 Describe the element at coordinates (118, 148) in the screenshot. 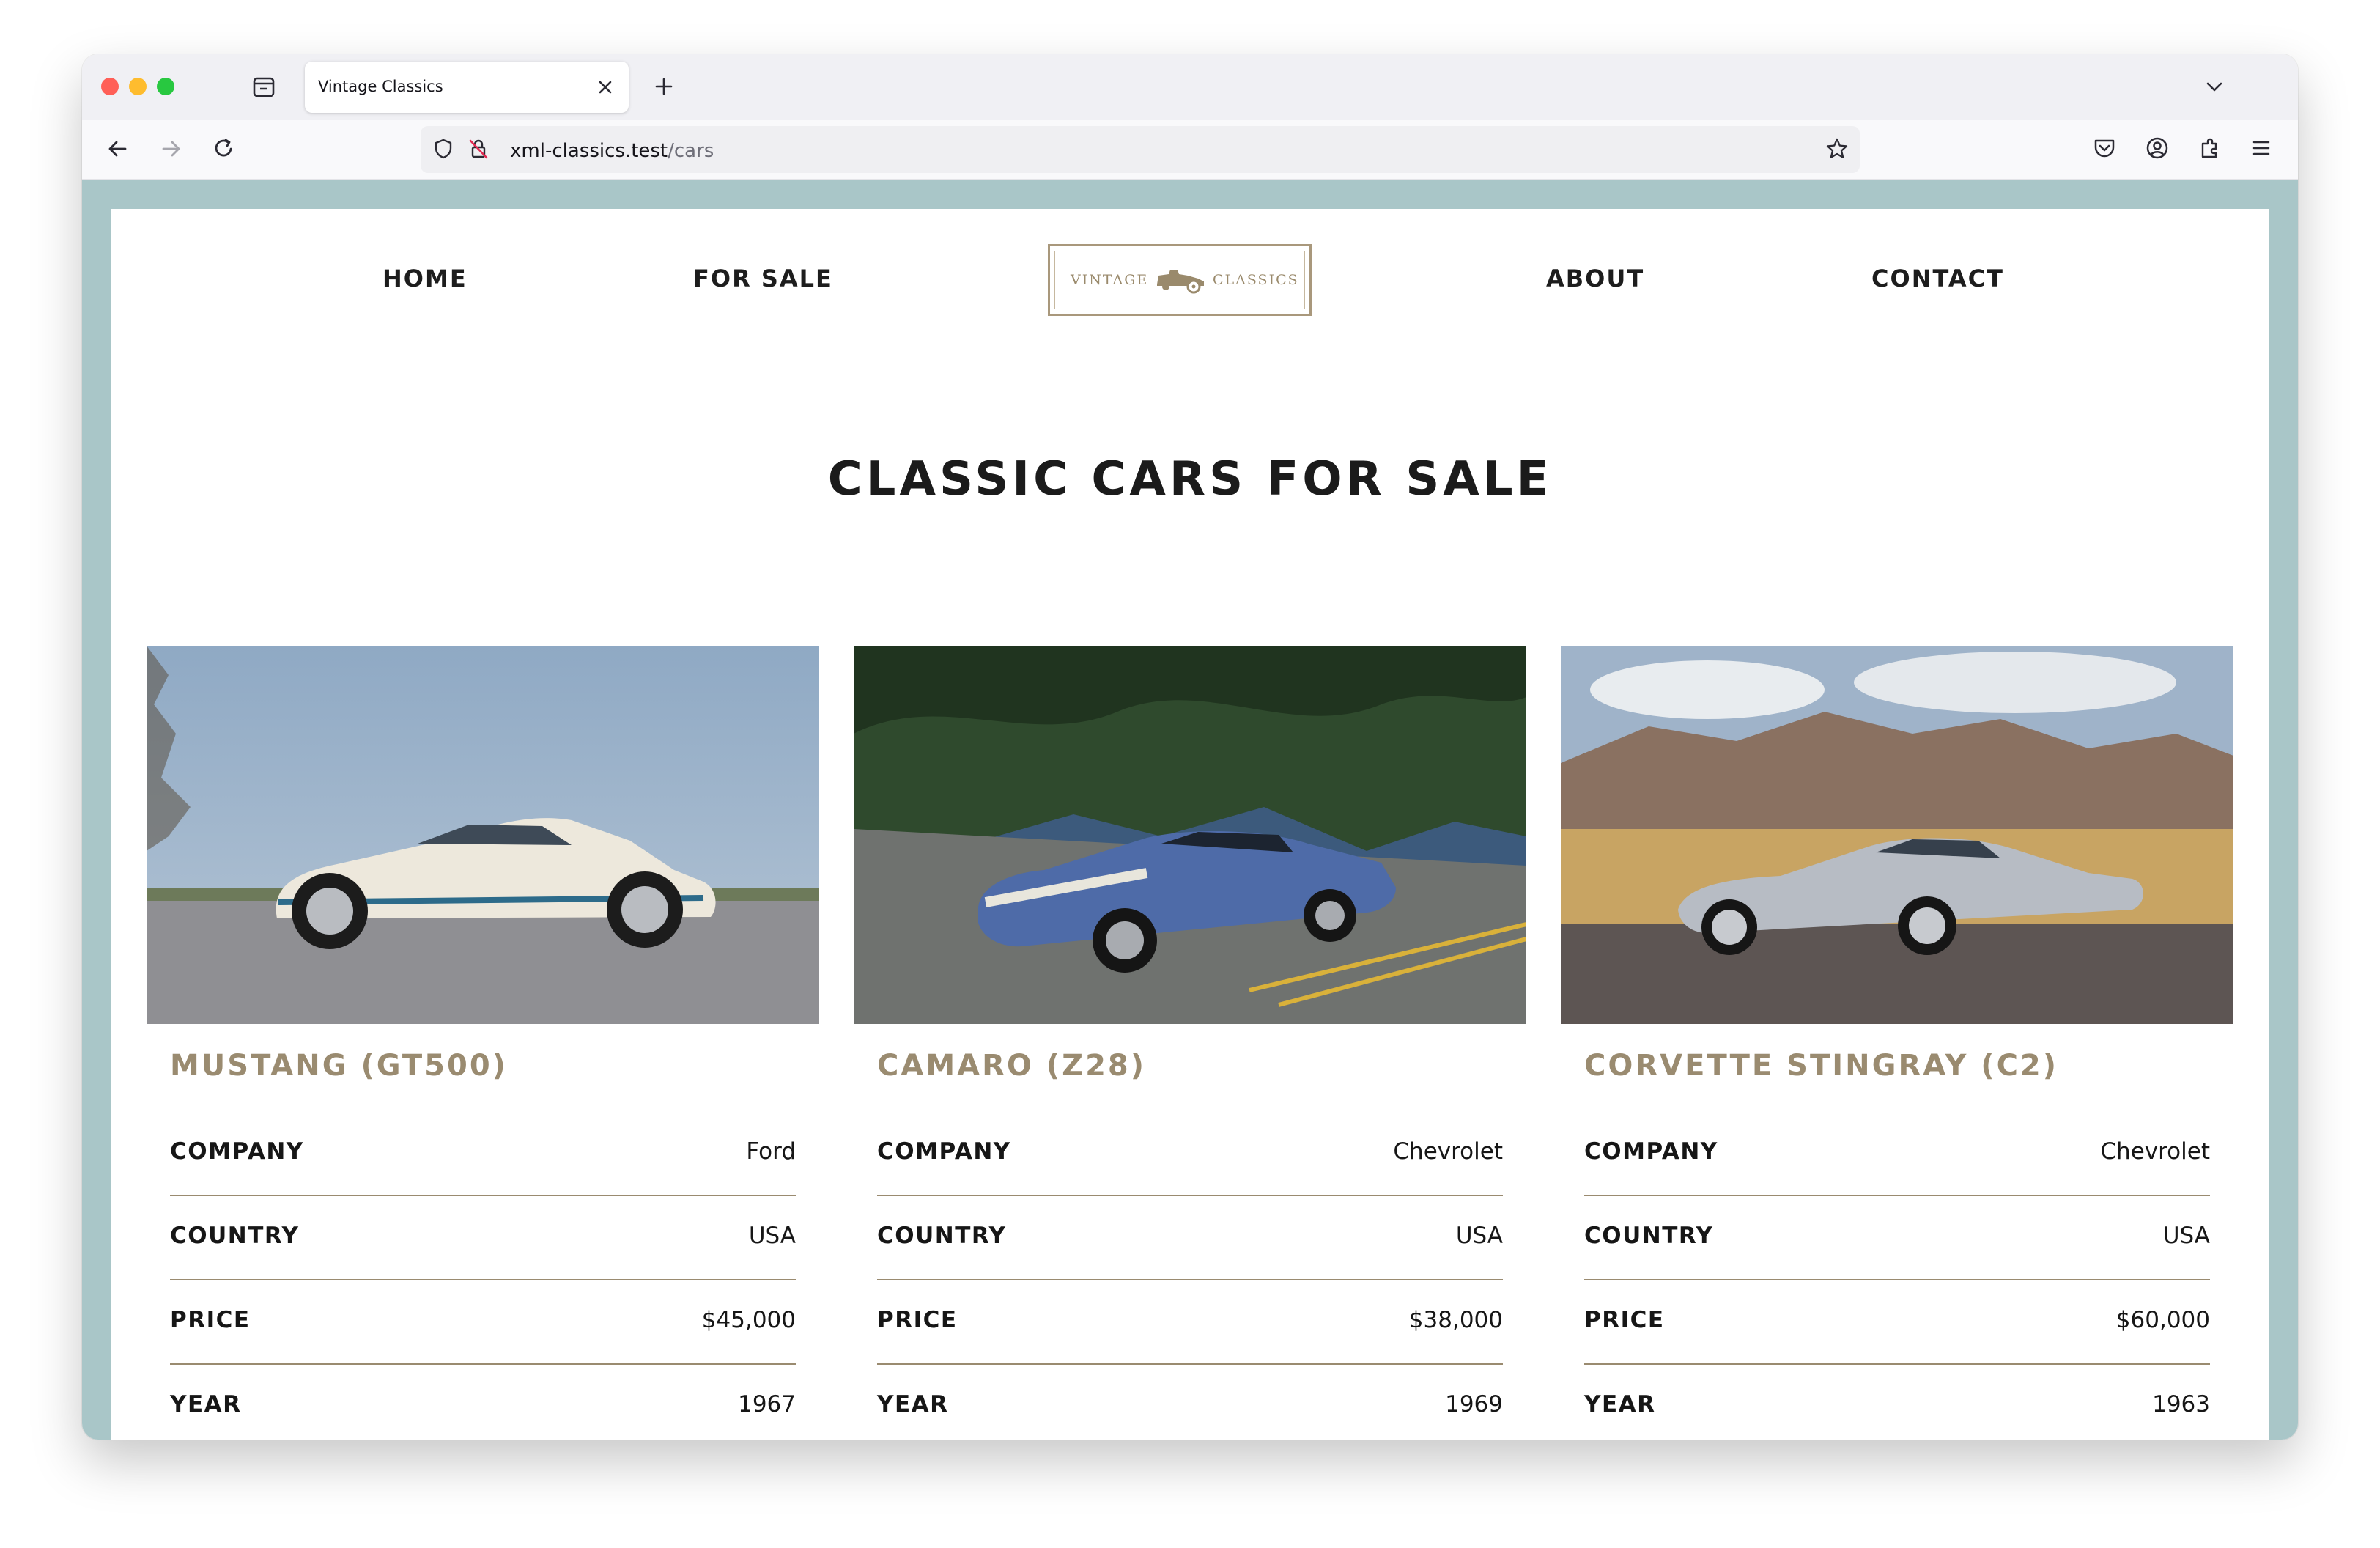

I see `back-arrow-icon` at that location.